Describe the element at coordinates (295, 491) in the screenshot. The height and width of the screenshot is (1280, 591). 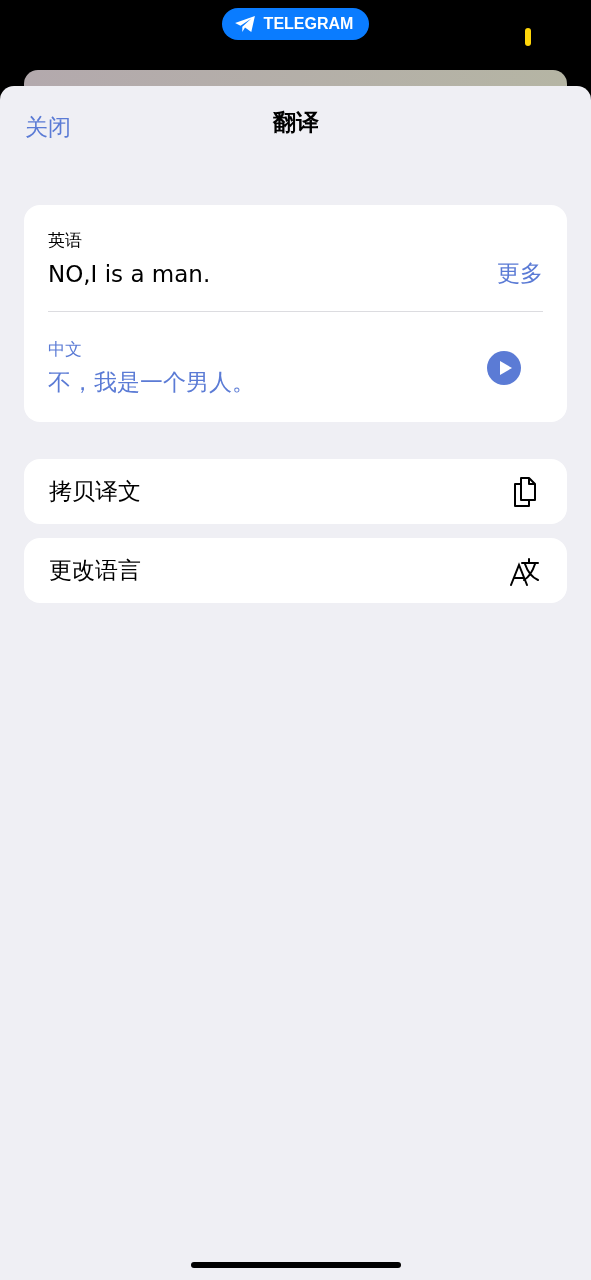
I see `action-row: 拷贝译文` at that location.